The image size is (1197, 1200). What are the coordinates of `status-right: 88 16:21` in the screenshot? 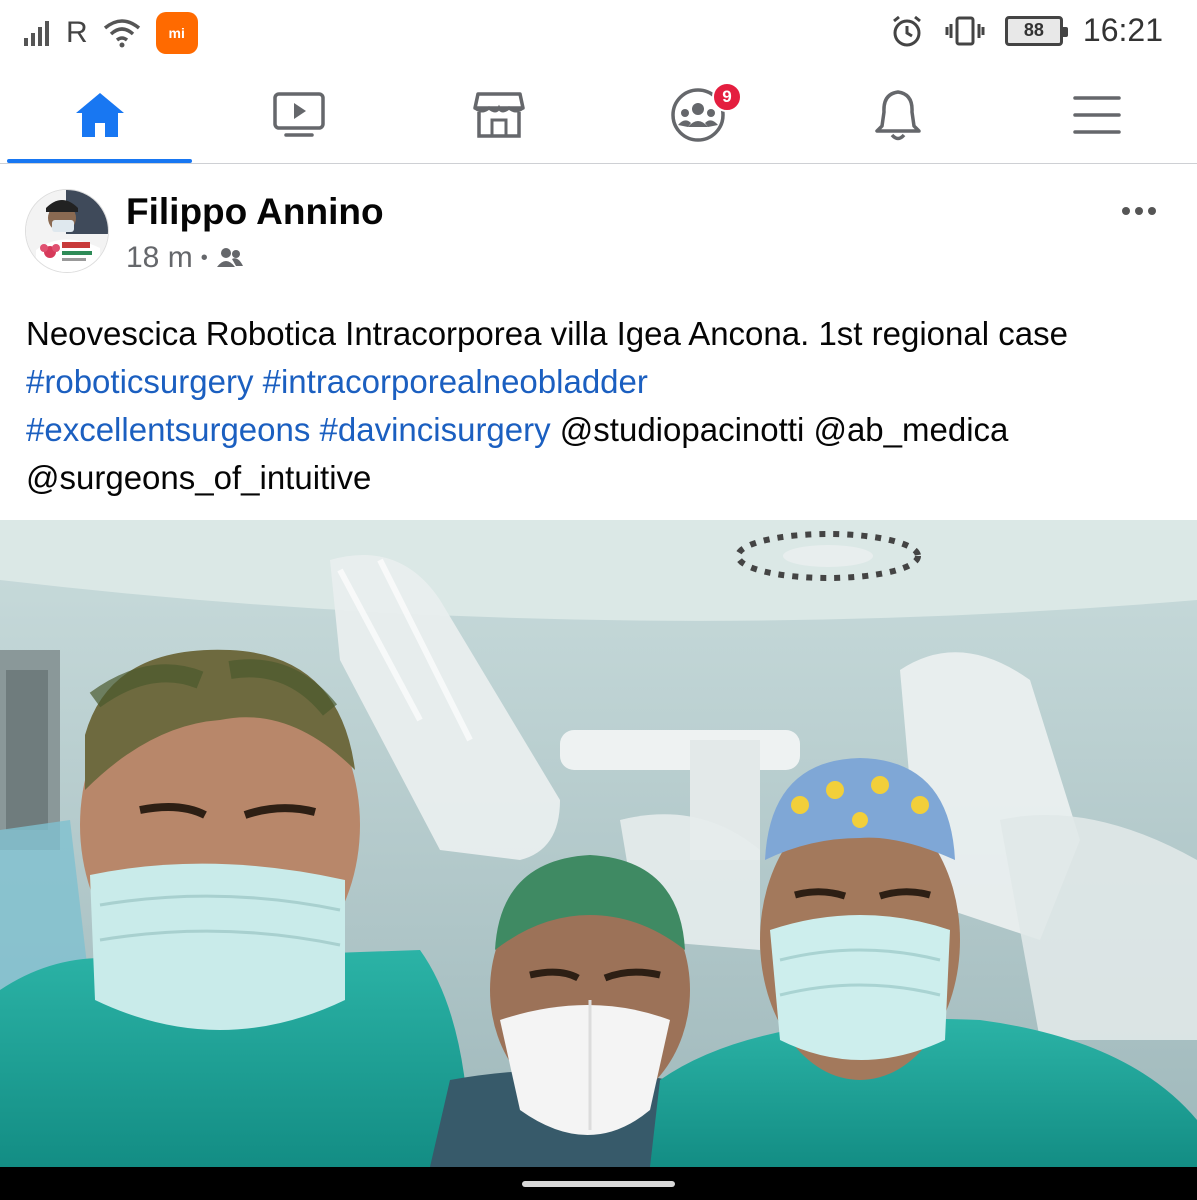 It's located at (1026, 30).